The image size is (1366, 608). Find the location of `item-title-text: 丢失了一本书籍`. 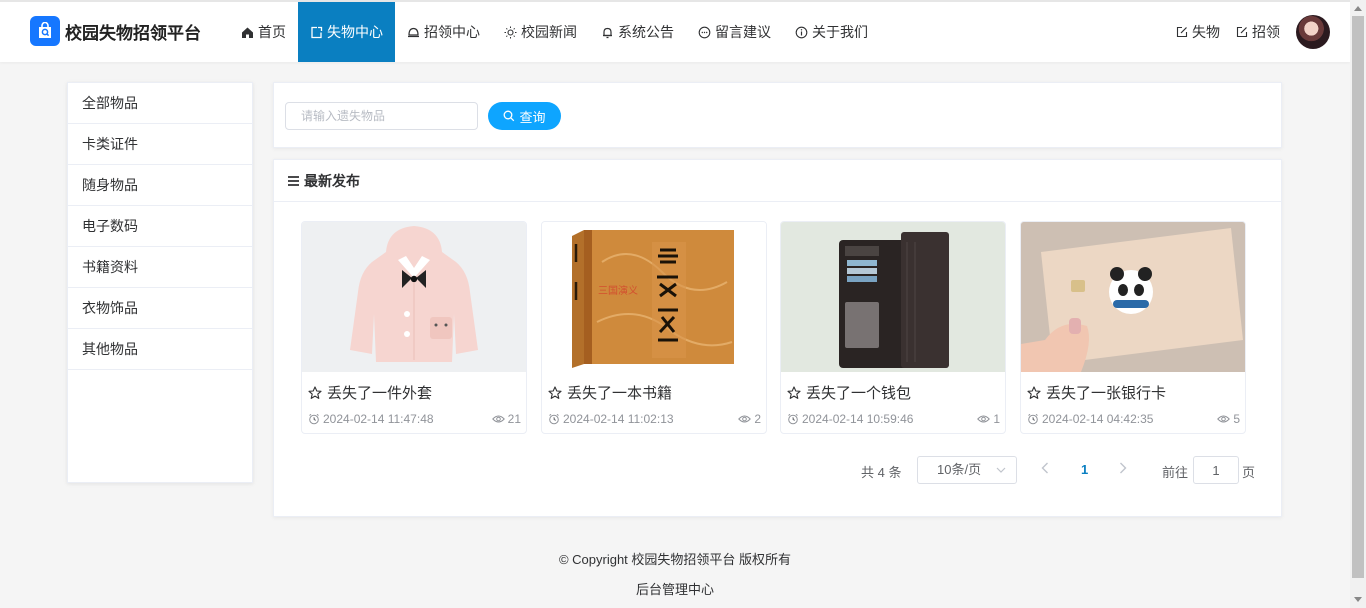

item-title-text: 丢失了一本书籍 is located at coordinates (620, 393).